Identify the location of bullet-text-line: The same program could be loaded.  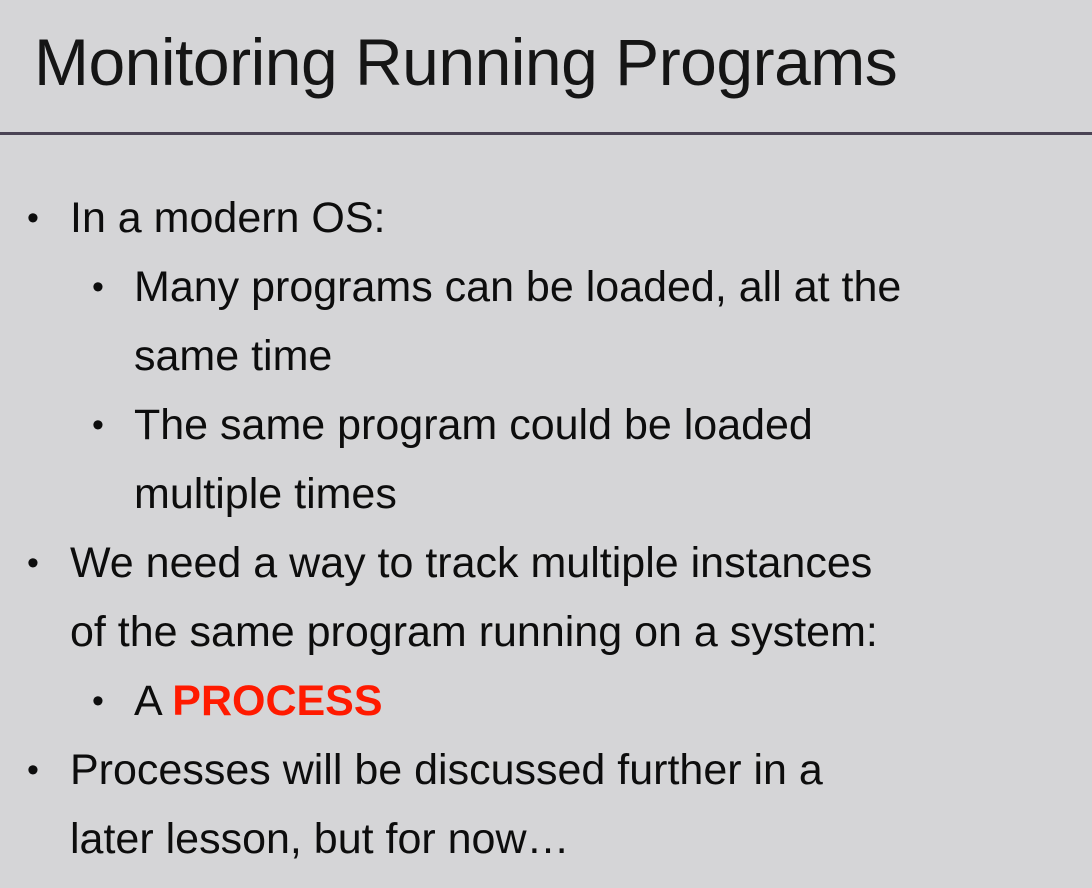
(473, 425).